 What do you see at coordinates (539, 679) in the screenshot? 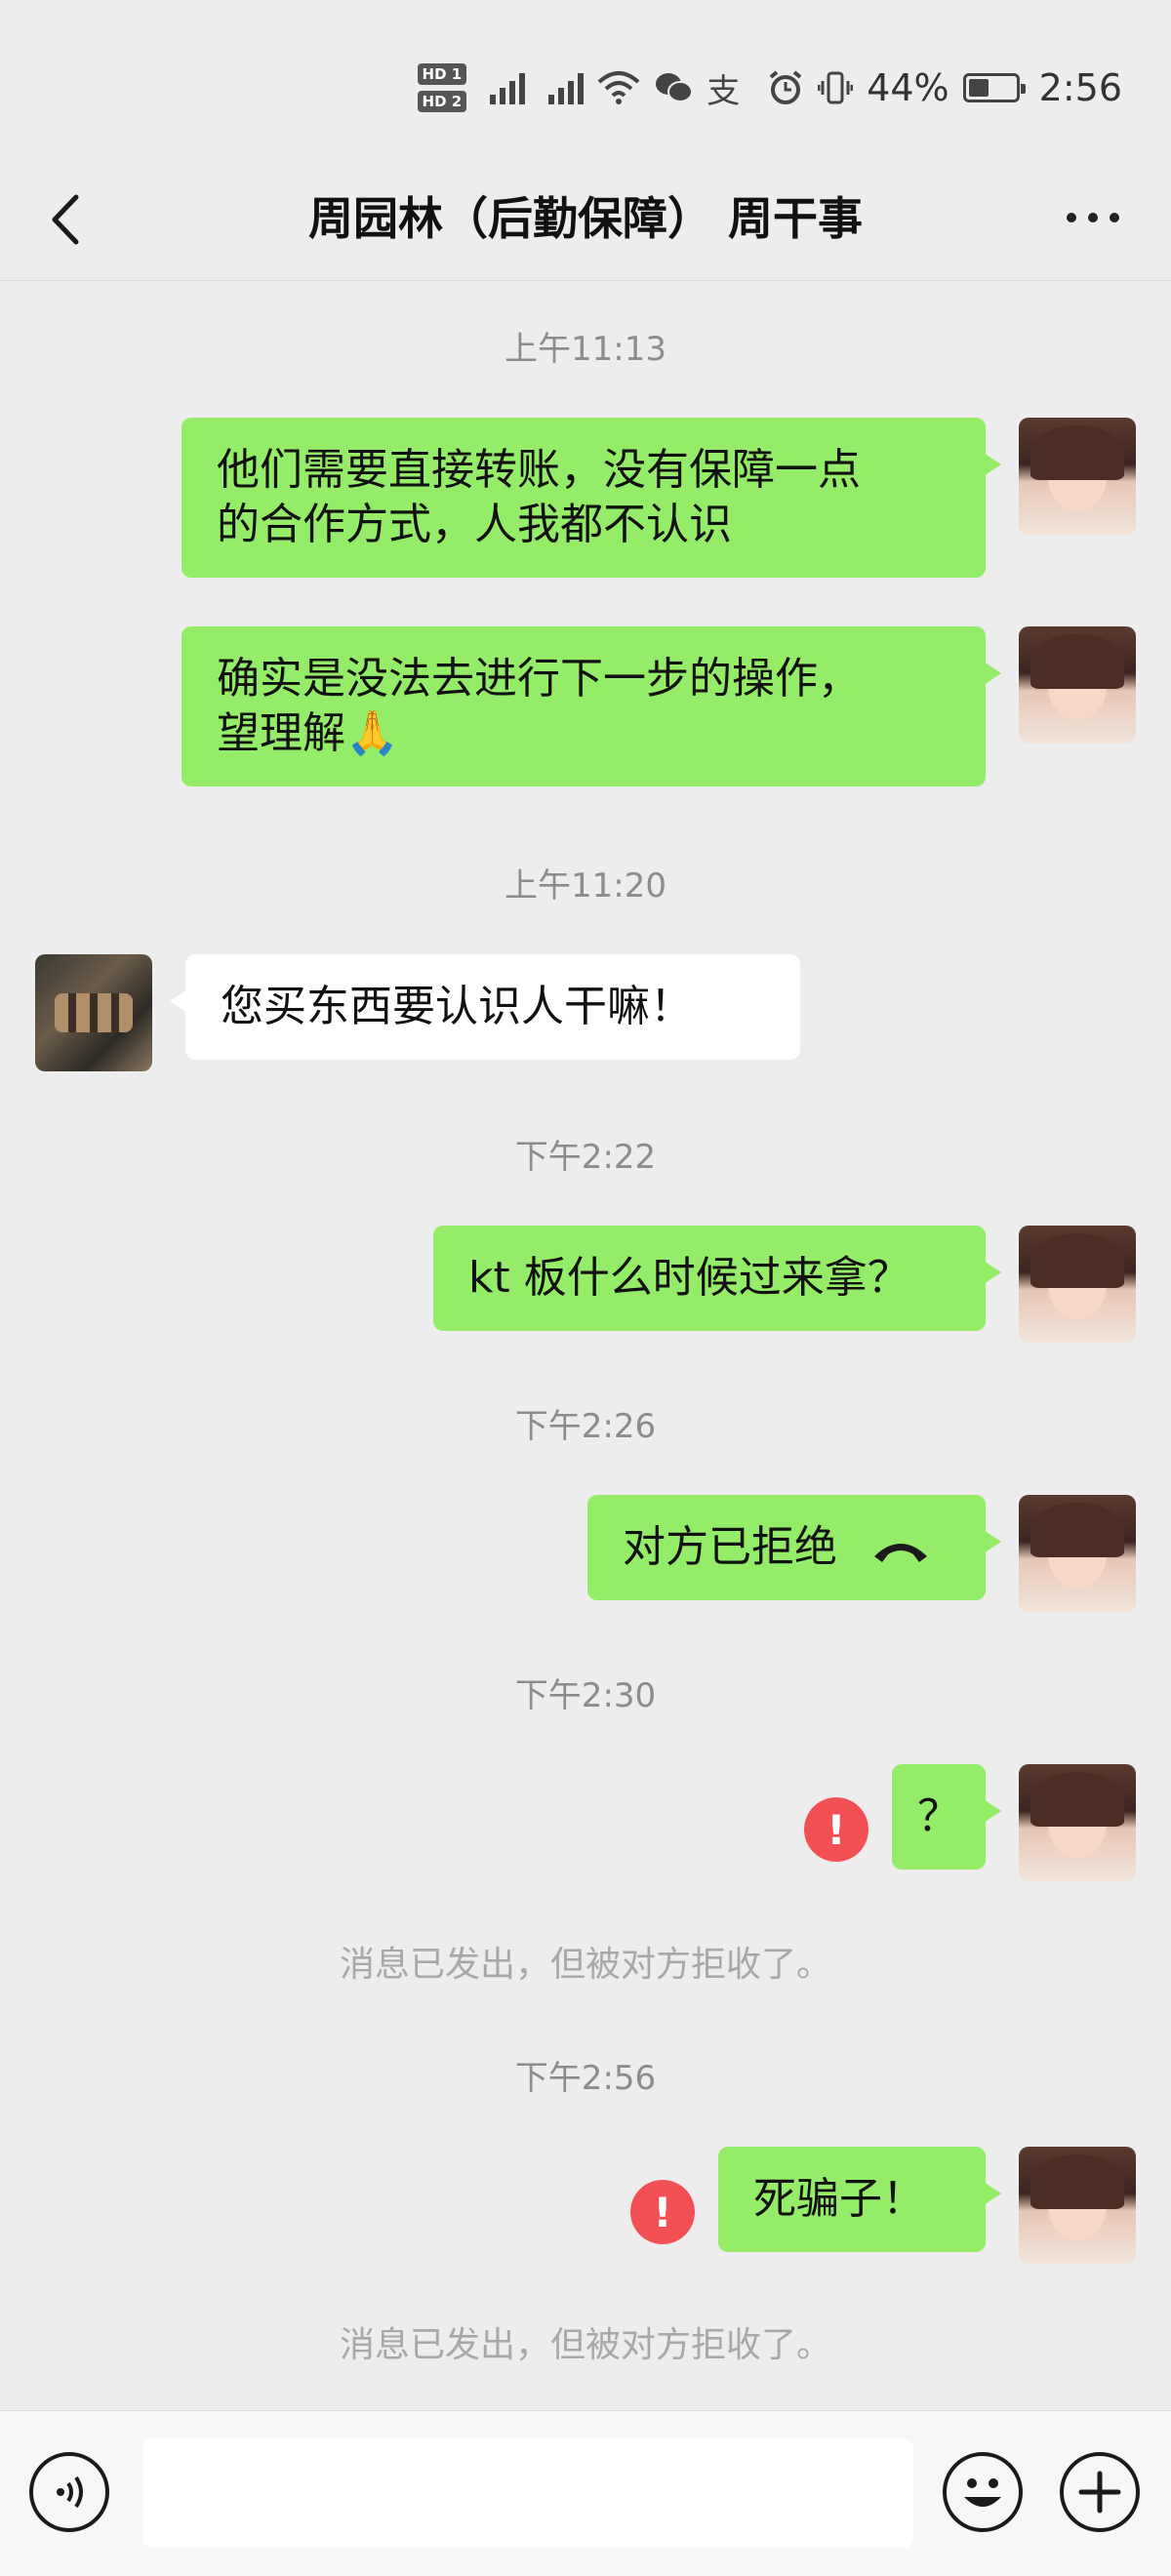
I see `message-line: 确实是没法去进行下一步的操作，` at bounding box center [539, 679].